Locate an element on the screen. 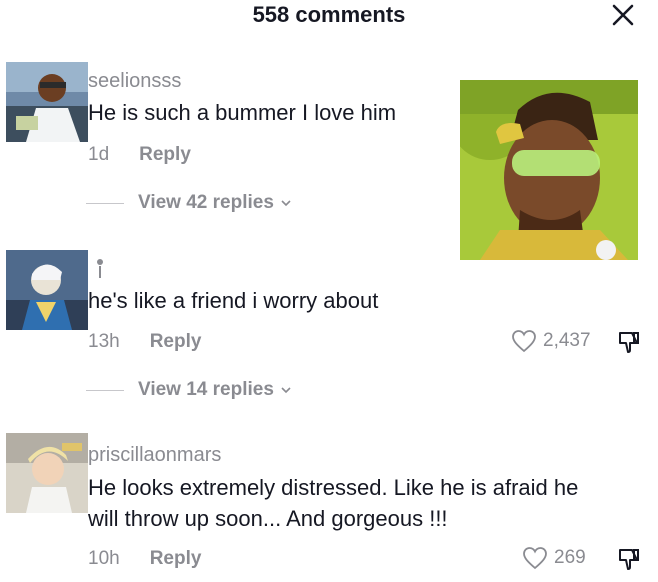  like-group: 269 is located at coordinates (554, 558).